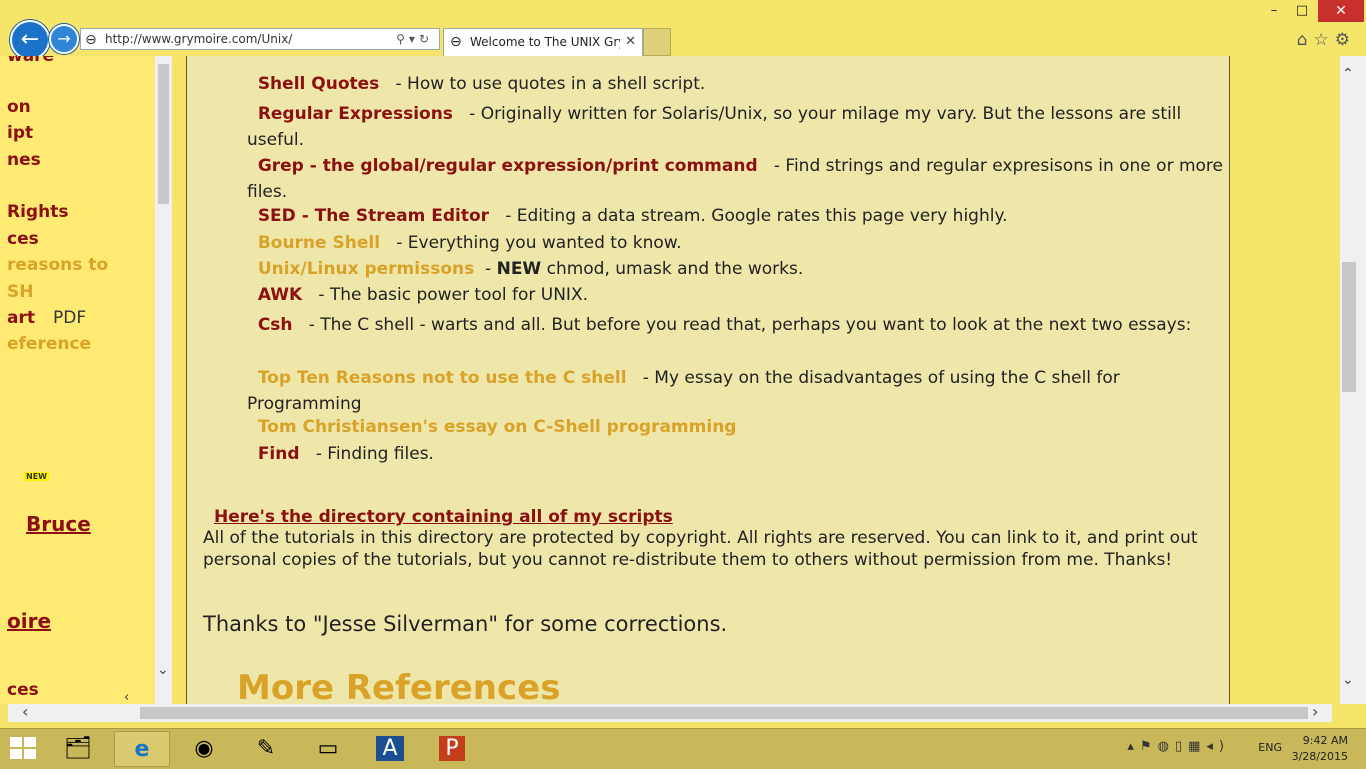 The width and height of the screenshot is (1366, 769). What do you see at coordinates (58, 524) in the screenshot?
I see `bruce-link: Bruce` at bounding box center [58, 524].